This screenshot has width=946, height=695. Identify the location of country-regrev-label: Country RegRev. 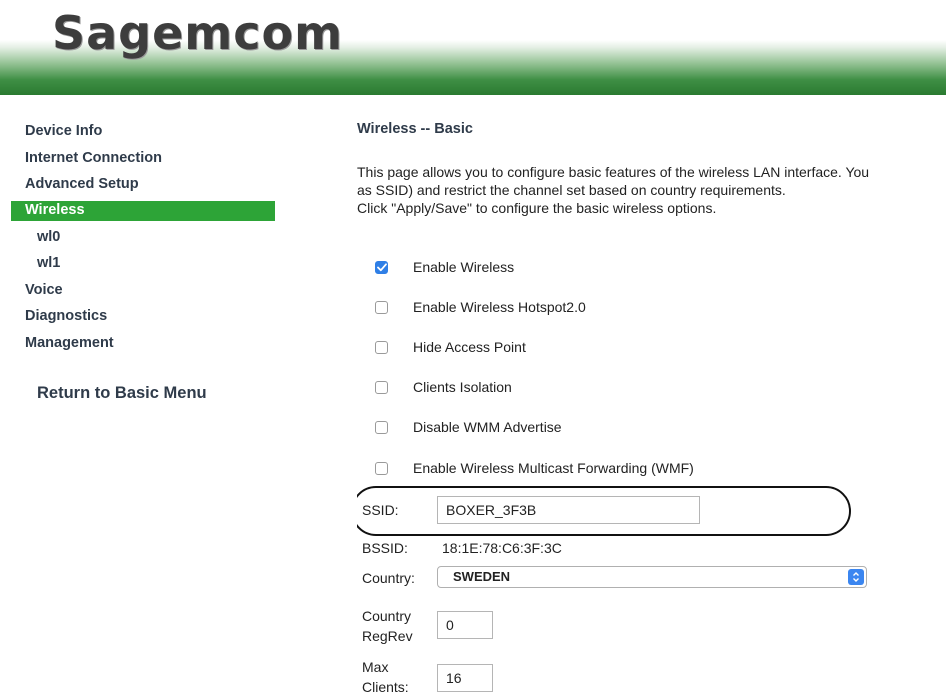
(387, 626).